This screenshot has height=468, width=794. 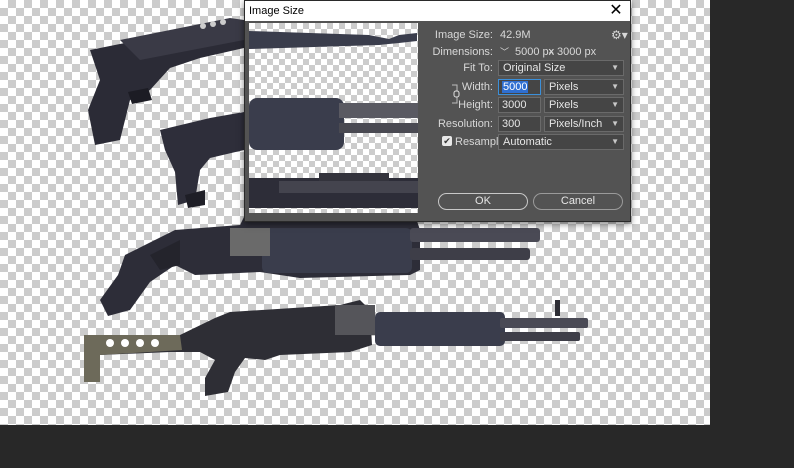 I want to click on height-input: 3000, so click(x=519, y=105).